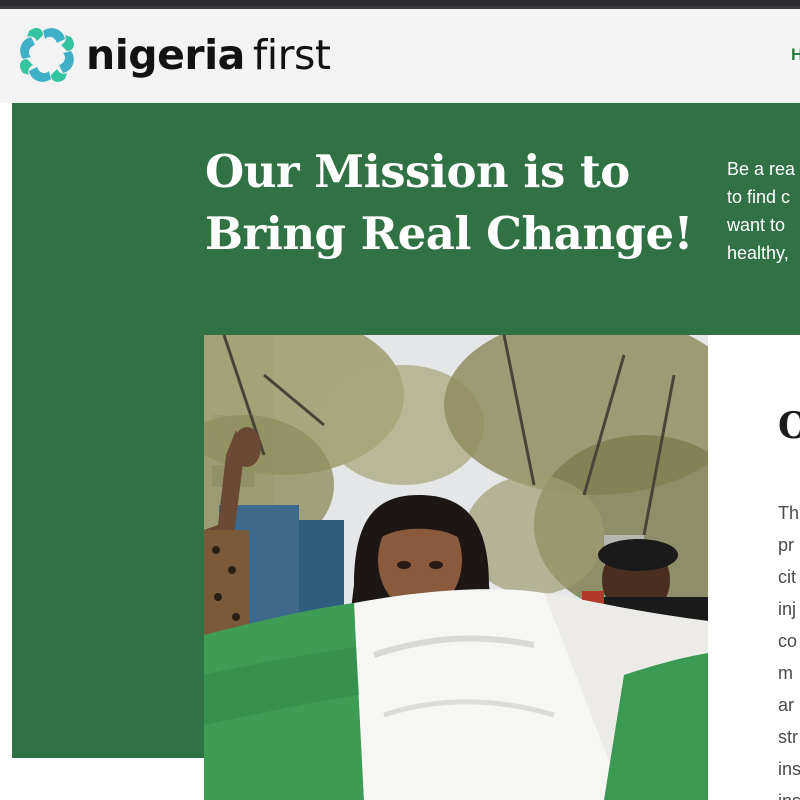  What do you see at coordinates (47, 55) in the screenshot?
I see `four-hands-logo-icon` at bounding box center [47, 55].